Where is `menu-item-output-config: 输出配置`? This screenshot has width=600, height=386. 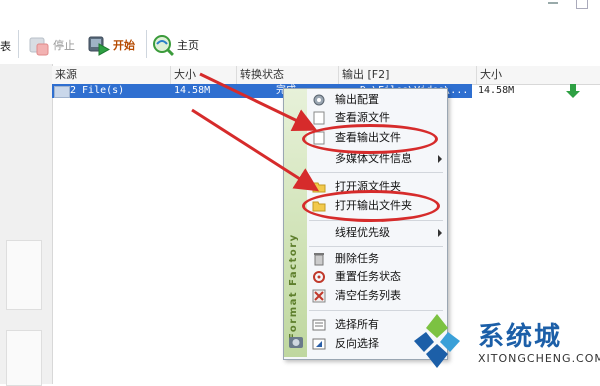 menu-item-output-config: 输出配置 is located at coordinates (376, 100).